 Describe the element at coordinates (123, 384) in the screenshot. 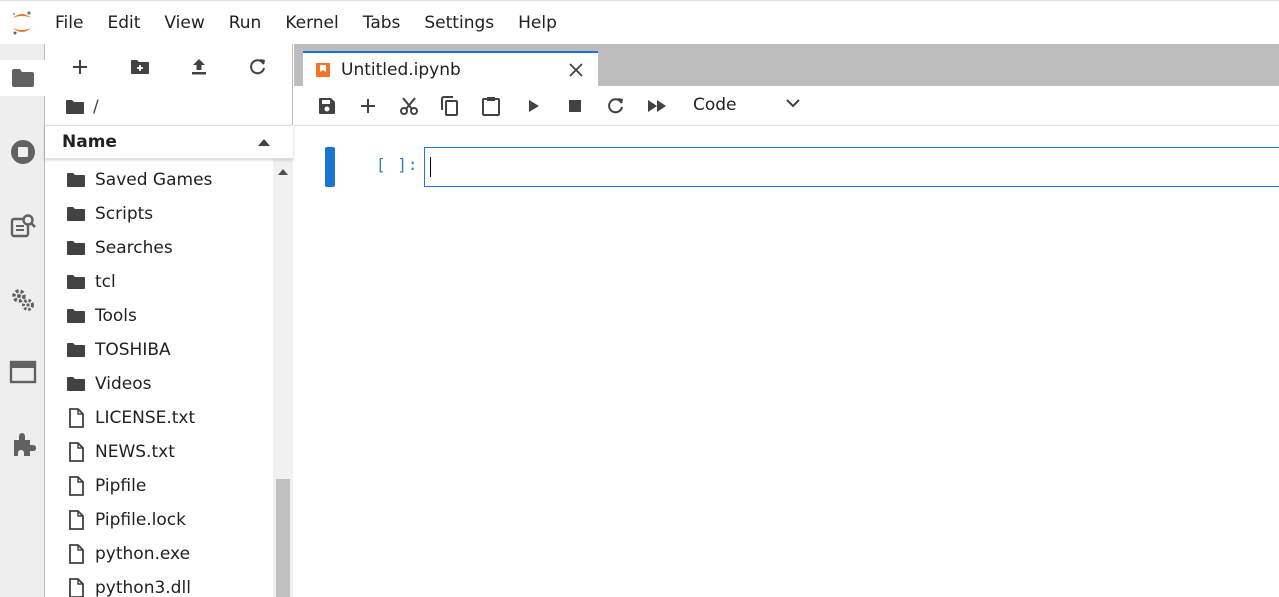

I see `list-item-label: Videos` at that location.